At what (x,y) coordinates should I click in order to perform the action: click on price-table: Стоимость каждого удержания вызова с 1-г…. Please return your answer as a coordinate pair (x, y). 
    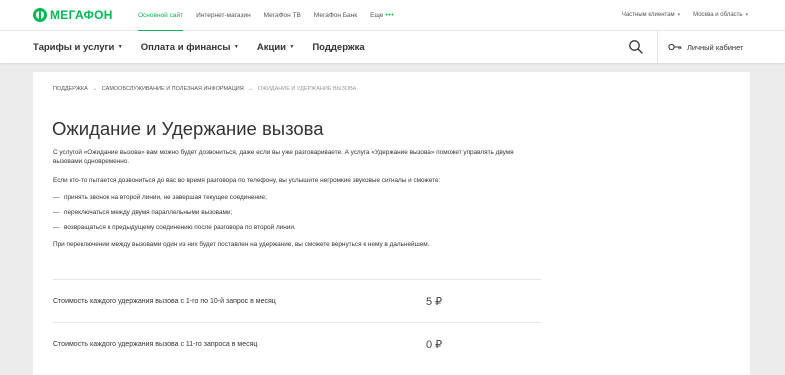
    Looking at the image, I should click on (297, 322).